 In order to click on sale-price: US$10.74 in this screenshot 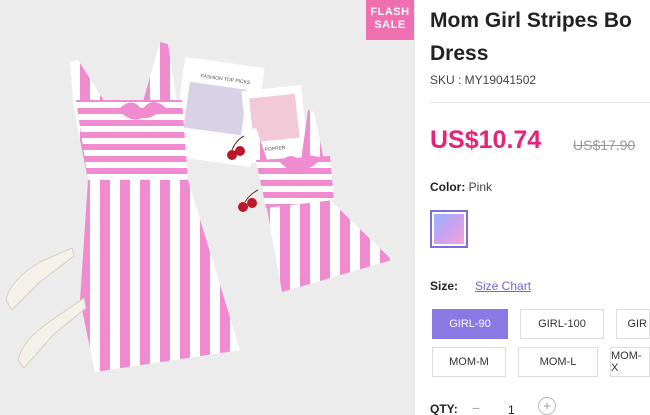, I will do `click(486, 140)`.